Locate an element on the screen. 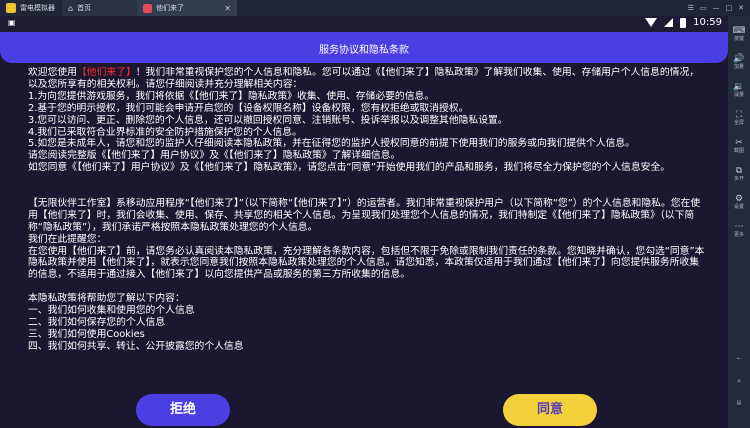 The height and width of the screenshot is (428, 750). volume-up-icon: 🔊 is located at coordinates (739, 59).